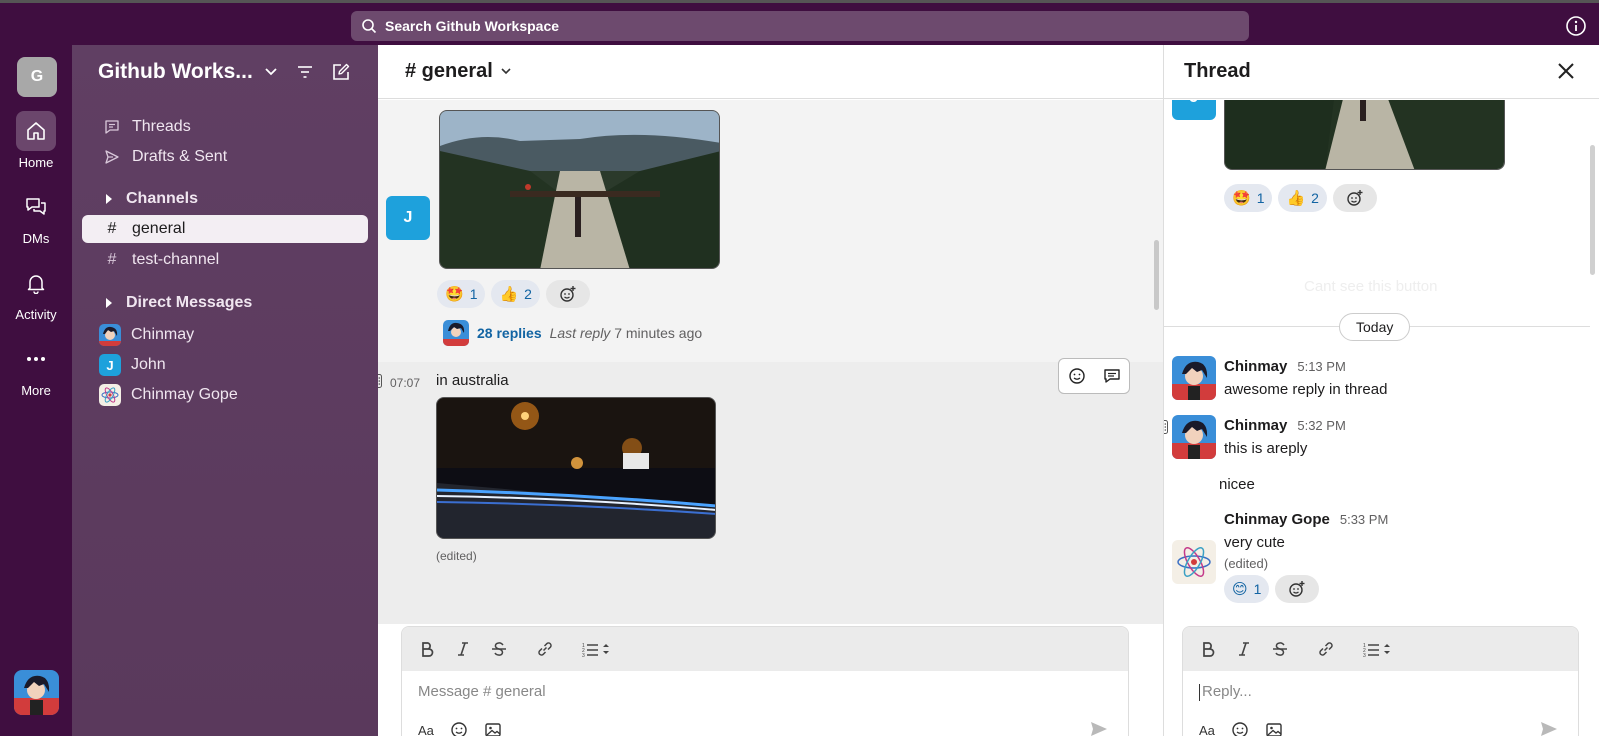 The height and width of the screenshot is (736, 1599). I want to click on threads-icon, so click(112, 127).